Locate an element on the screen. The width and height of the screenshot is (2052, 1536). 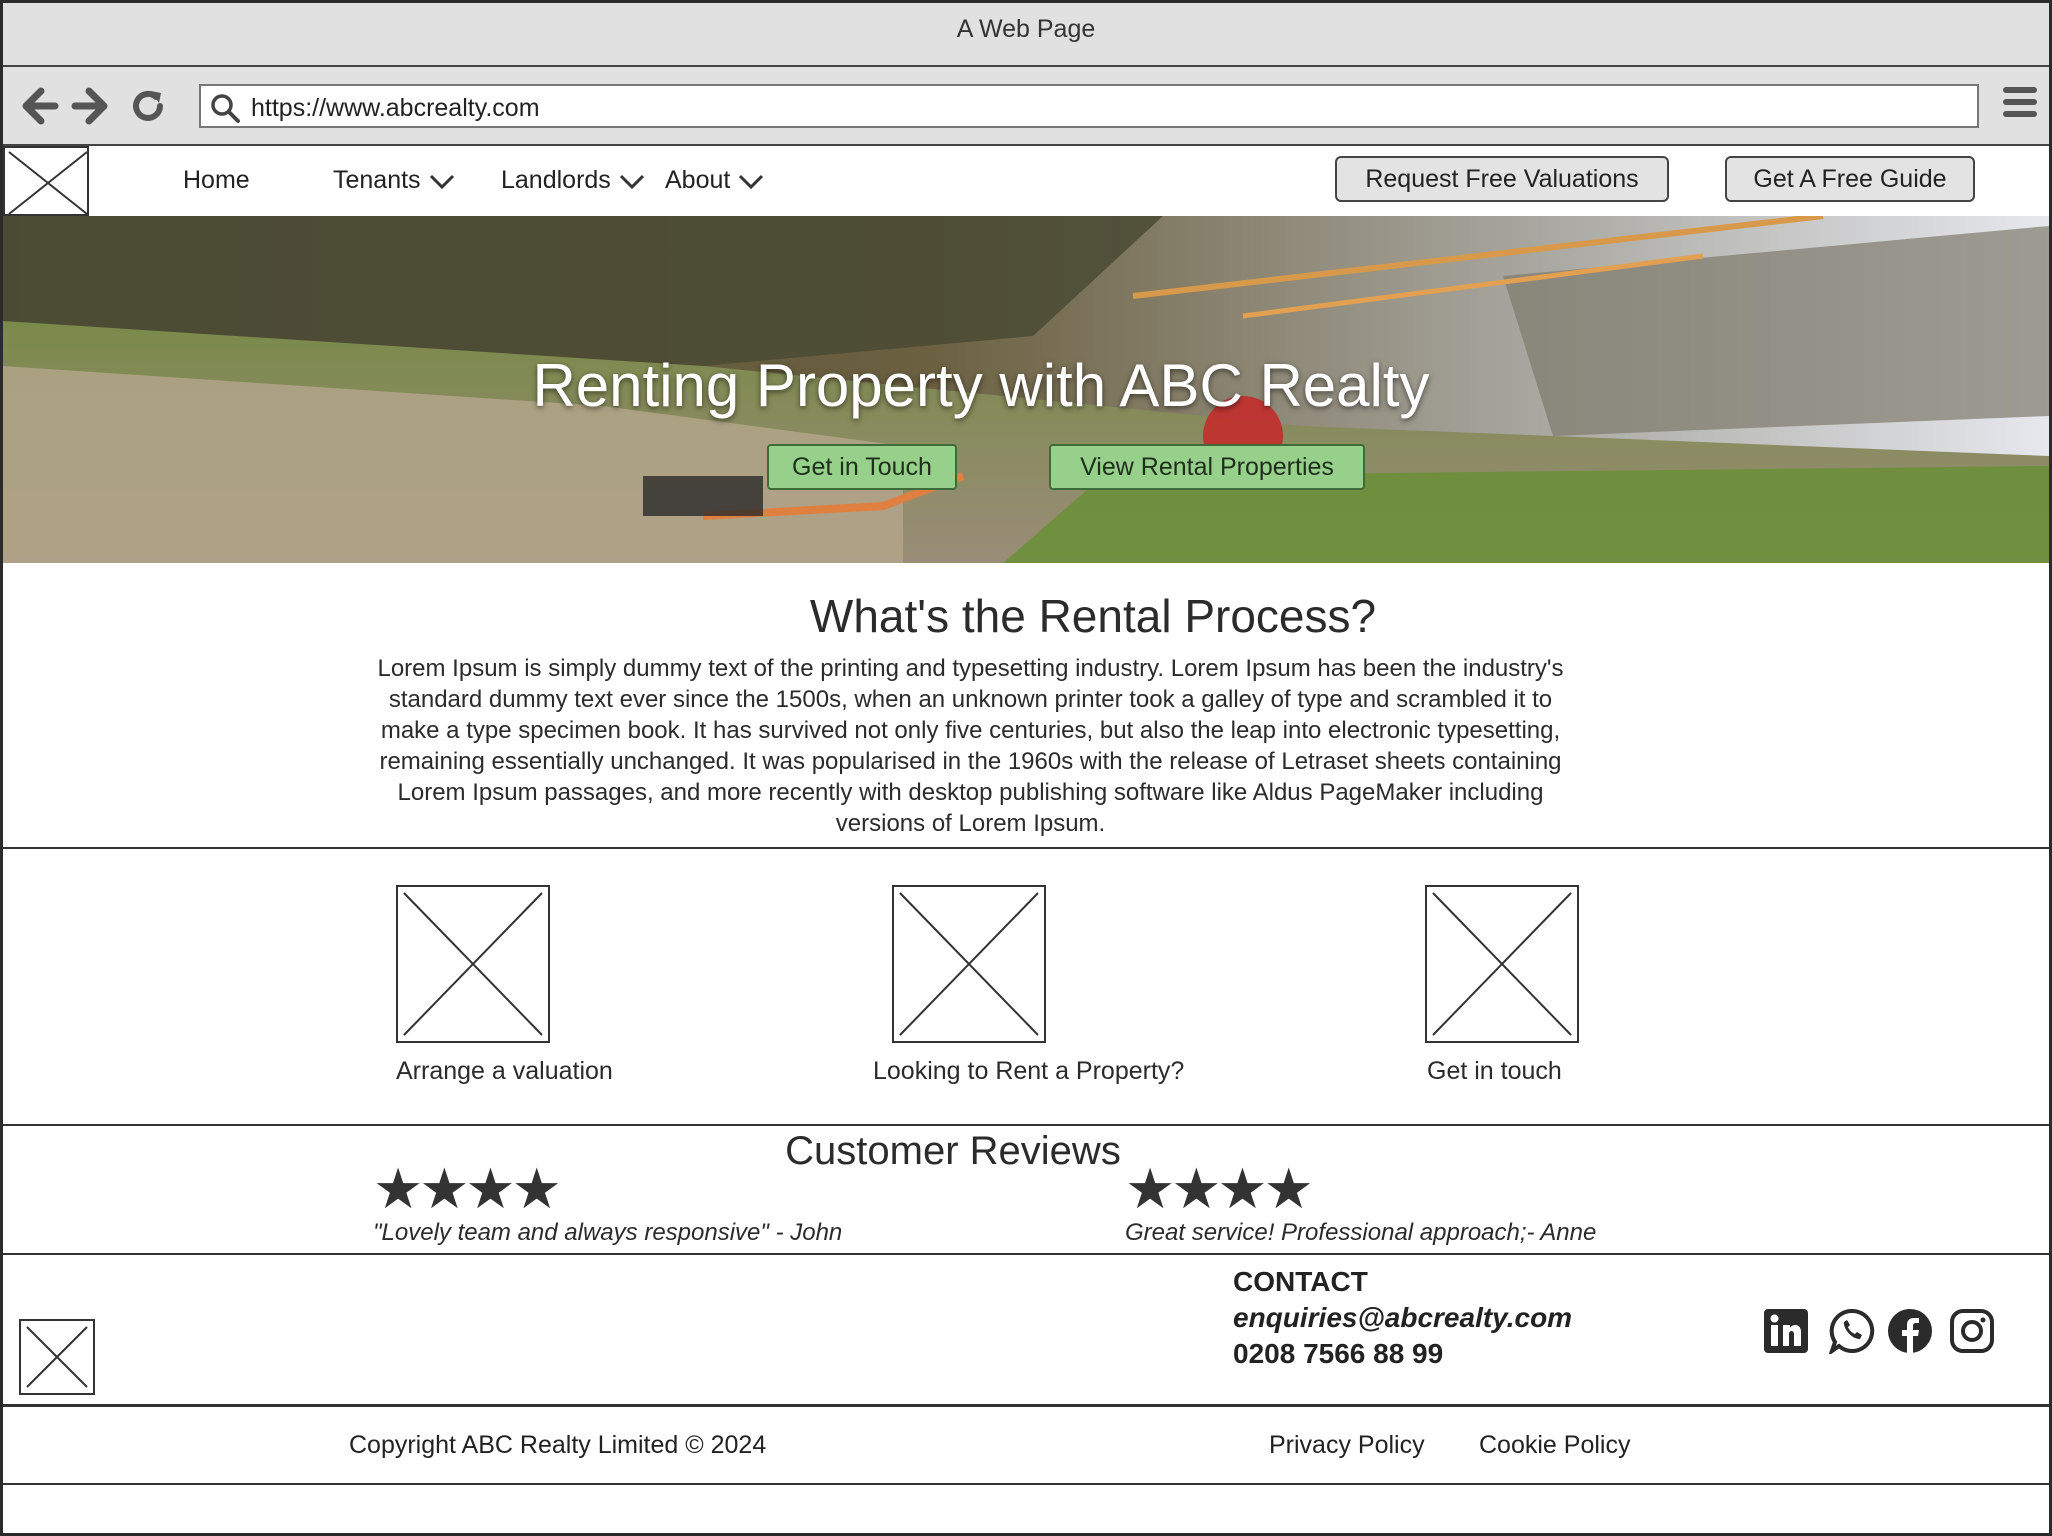
rent-property-image-placeholder is located at coordinates (969, 964).